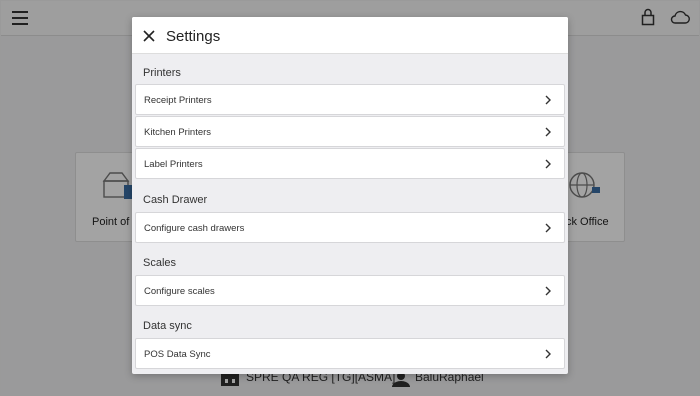 This screenshot has width=700, height=396. I want to click on row-label: Receipt Printers, so click(178, 100).